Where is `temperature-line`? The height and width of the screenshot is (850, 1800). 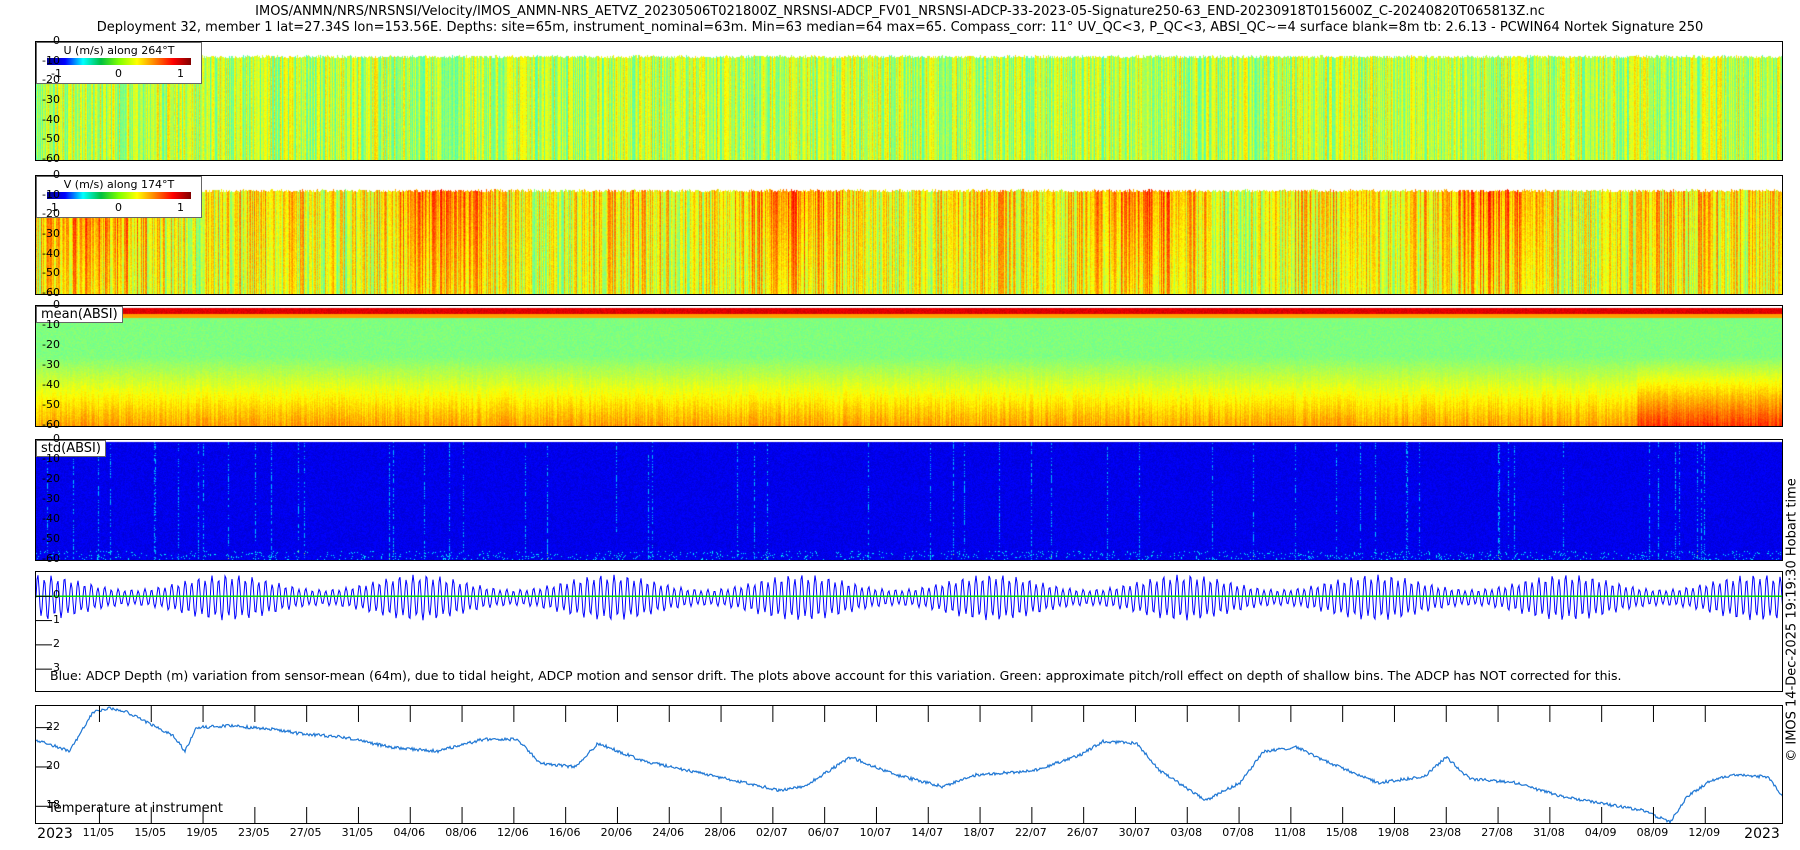
temperature-line is located at coordinates (909, 764).